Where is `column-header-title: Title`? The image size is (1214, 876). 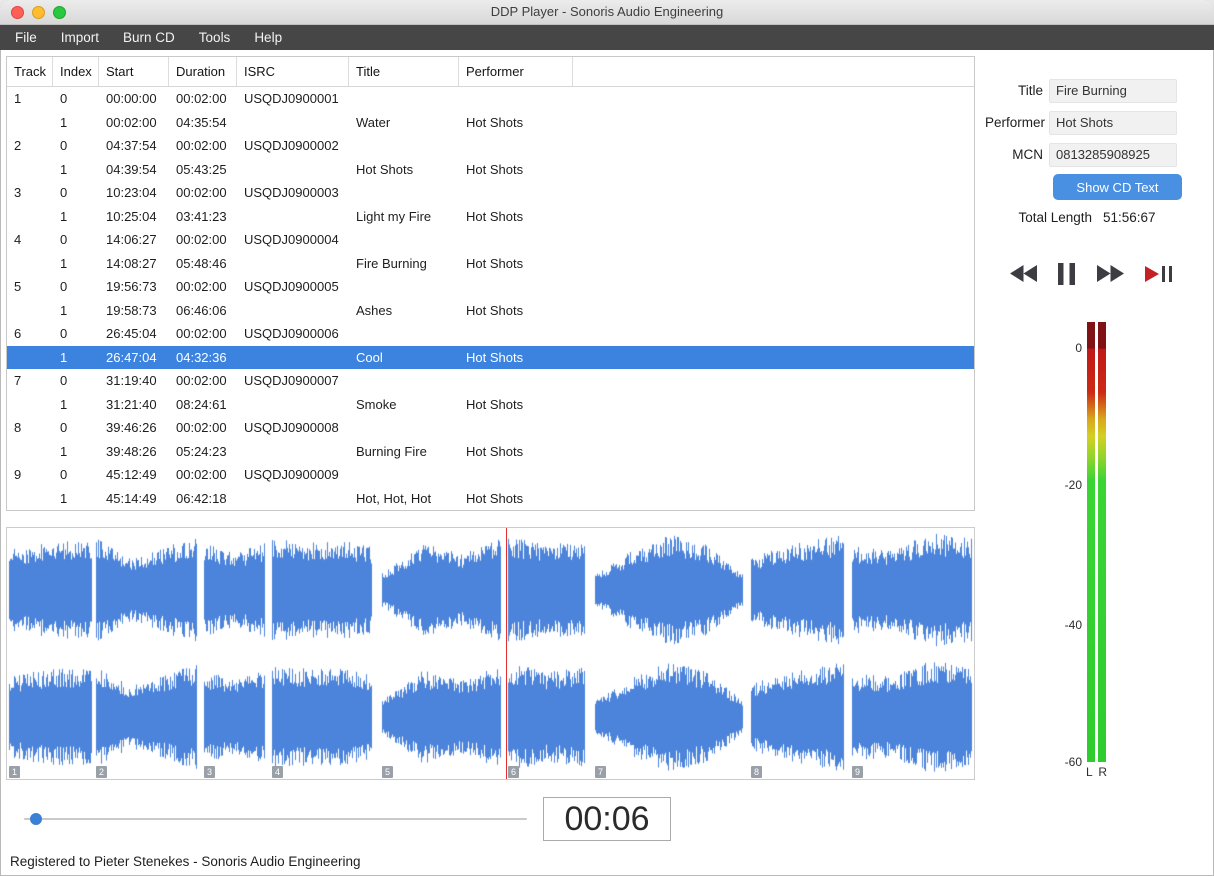 column-header-title: Title is located at coordinates (404, 71).